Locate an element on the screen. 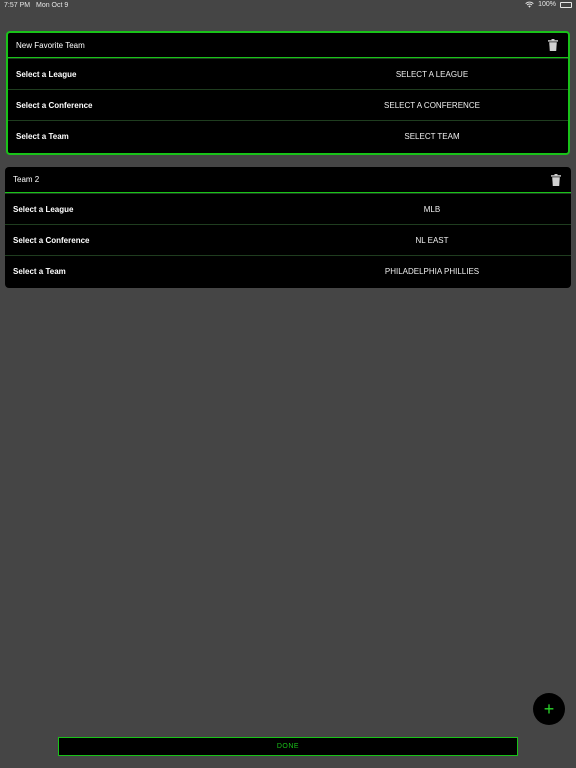 This screenshot has height=768, width=576. plus-icon: + is located at coordinates (549, 709).